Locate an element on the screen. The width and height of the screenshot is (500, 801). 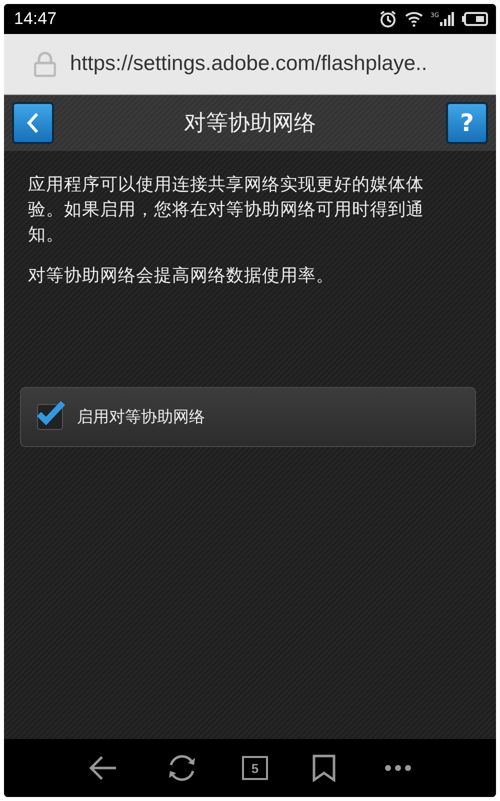
signal-icon is located at coordinates (447, 19).